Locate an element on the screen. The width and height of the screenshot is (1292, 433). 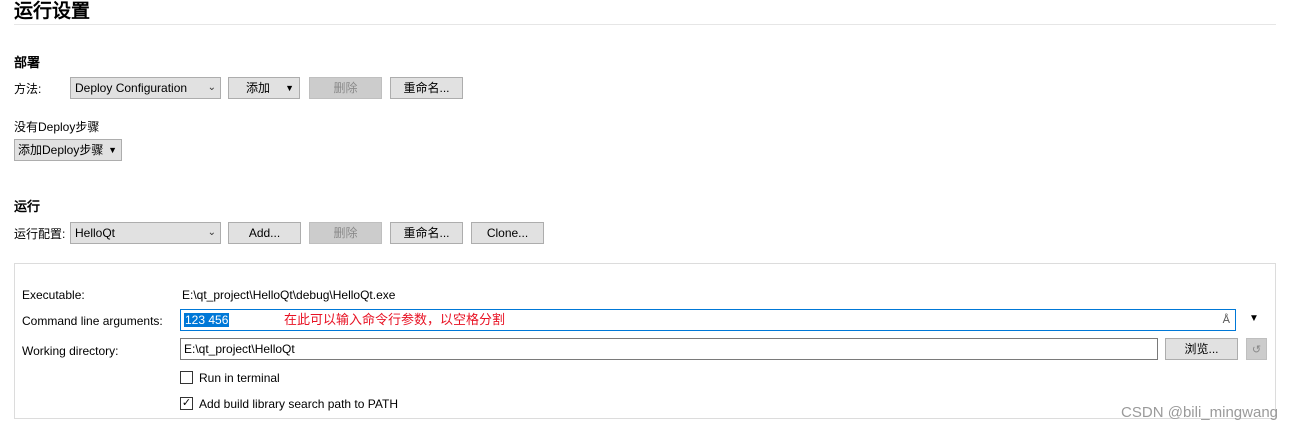
run-section-title: 运行 is located at coordinates (27, 206).